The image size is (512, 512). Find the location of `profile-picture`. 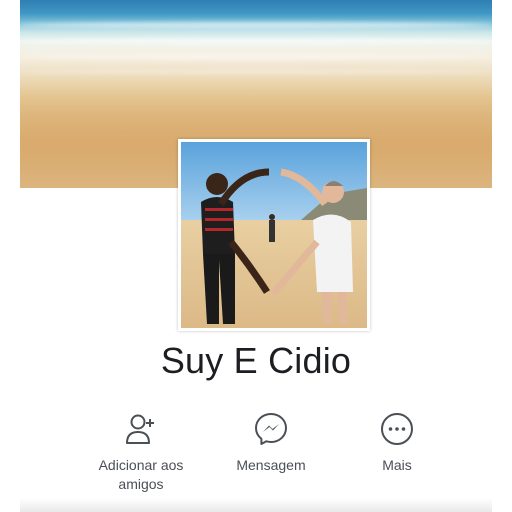

profile-picture is located at coordinates (274, 235).